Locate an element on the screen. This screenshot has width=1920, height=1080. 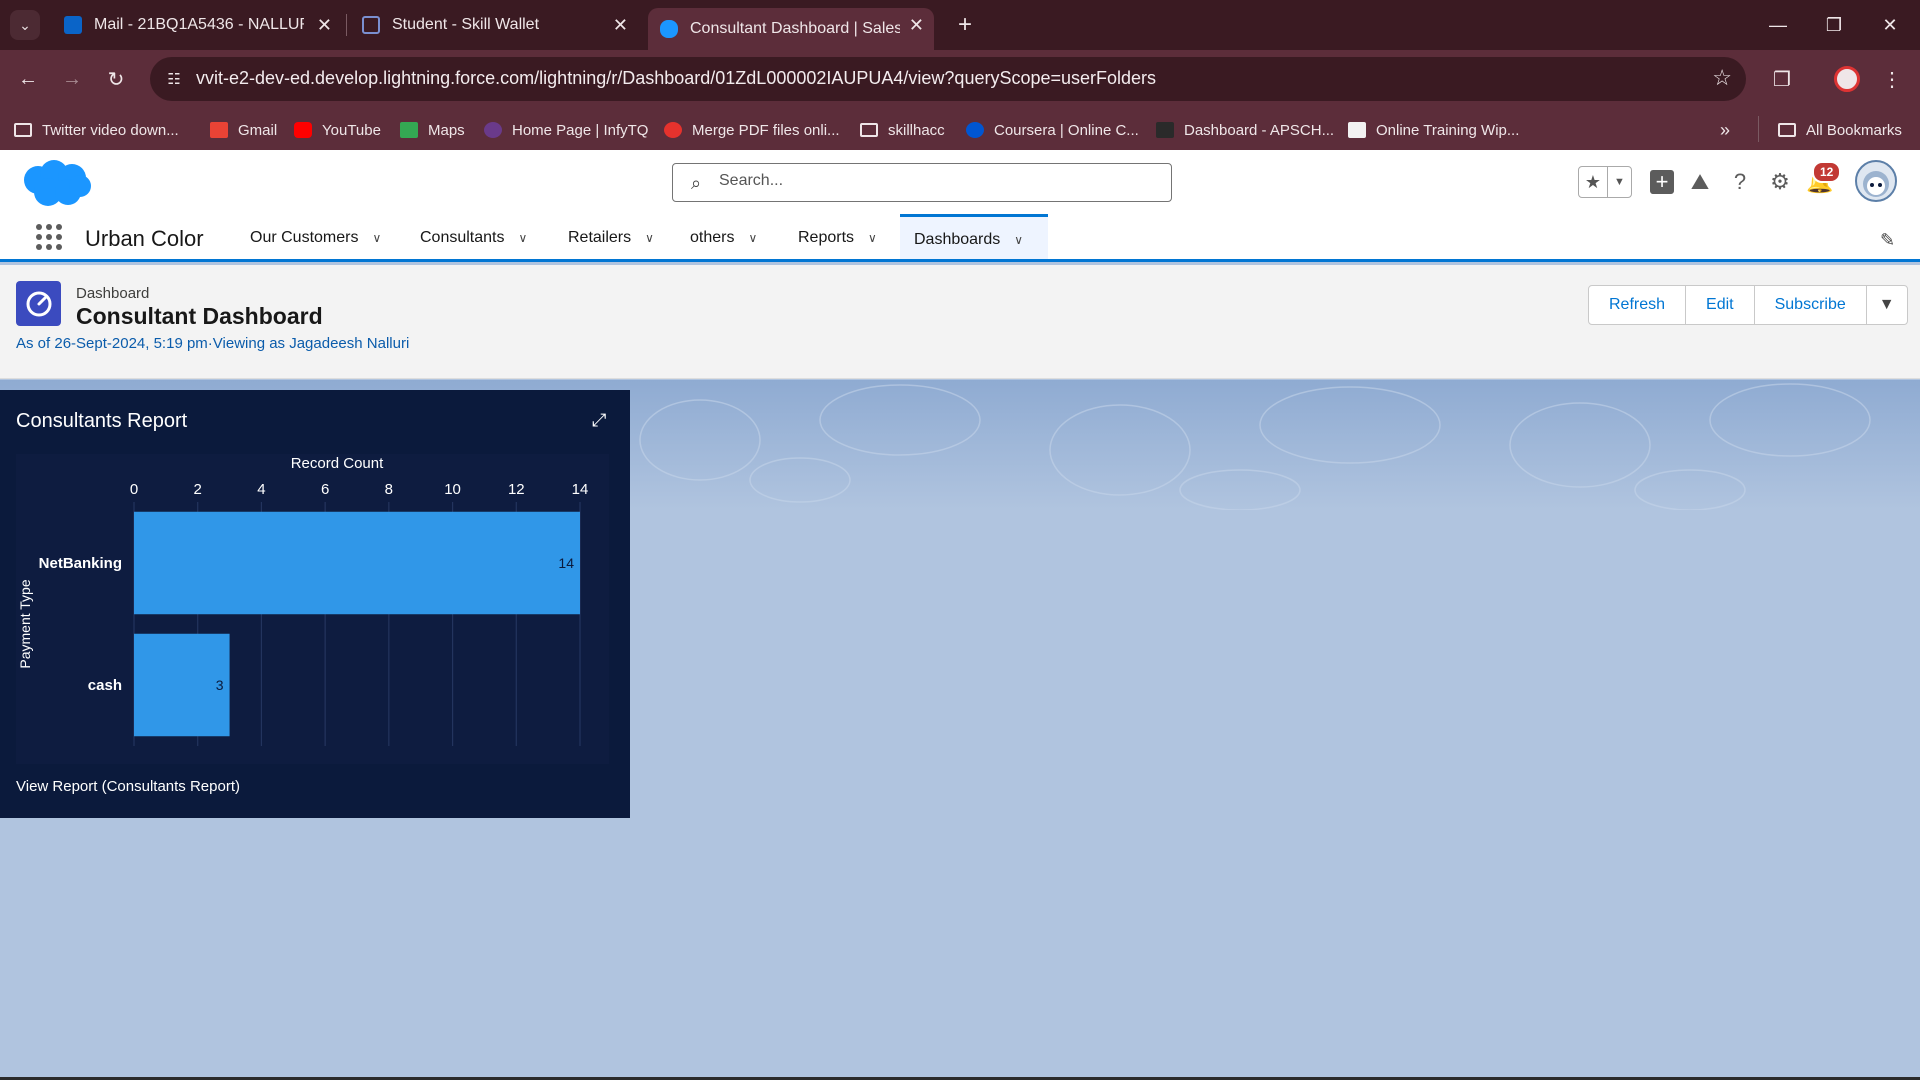
bar-netbanking is located at coordinates (357, 563).